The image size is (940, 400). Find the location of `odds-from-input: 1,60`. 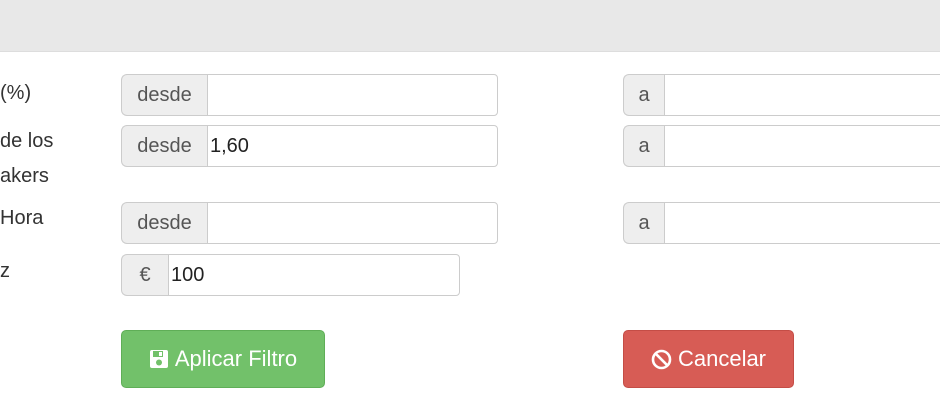

odds-from-input: 1,60 is located at coordinates (352, 146).